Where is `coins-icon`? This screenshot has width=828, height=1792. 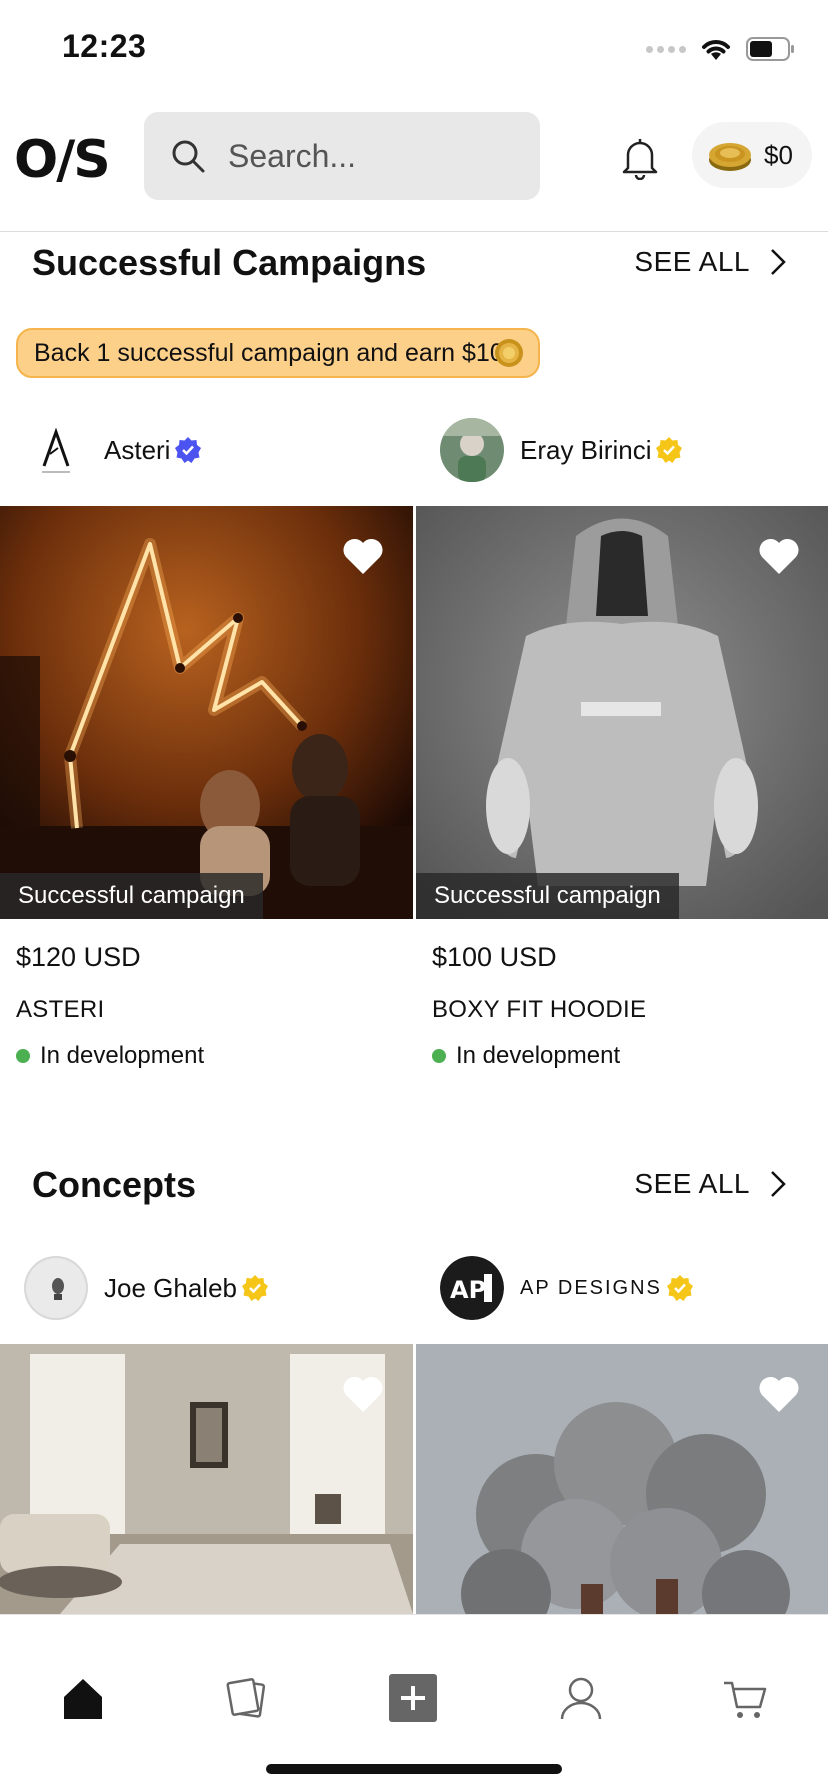 coins-icon is located at coordinates (730, 157).